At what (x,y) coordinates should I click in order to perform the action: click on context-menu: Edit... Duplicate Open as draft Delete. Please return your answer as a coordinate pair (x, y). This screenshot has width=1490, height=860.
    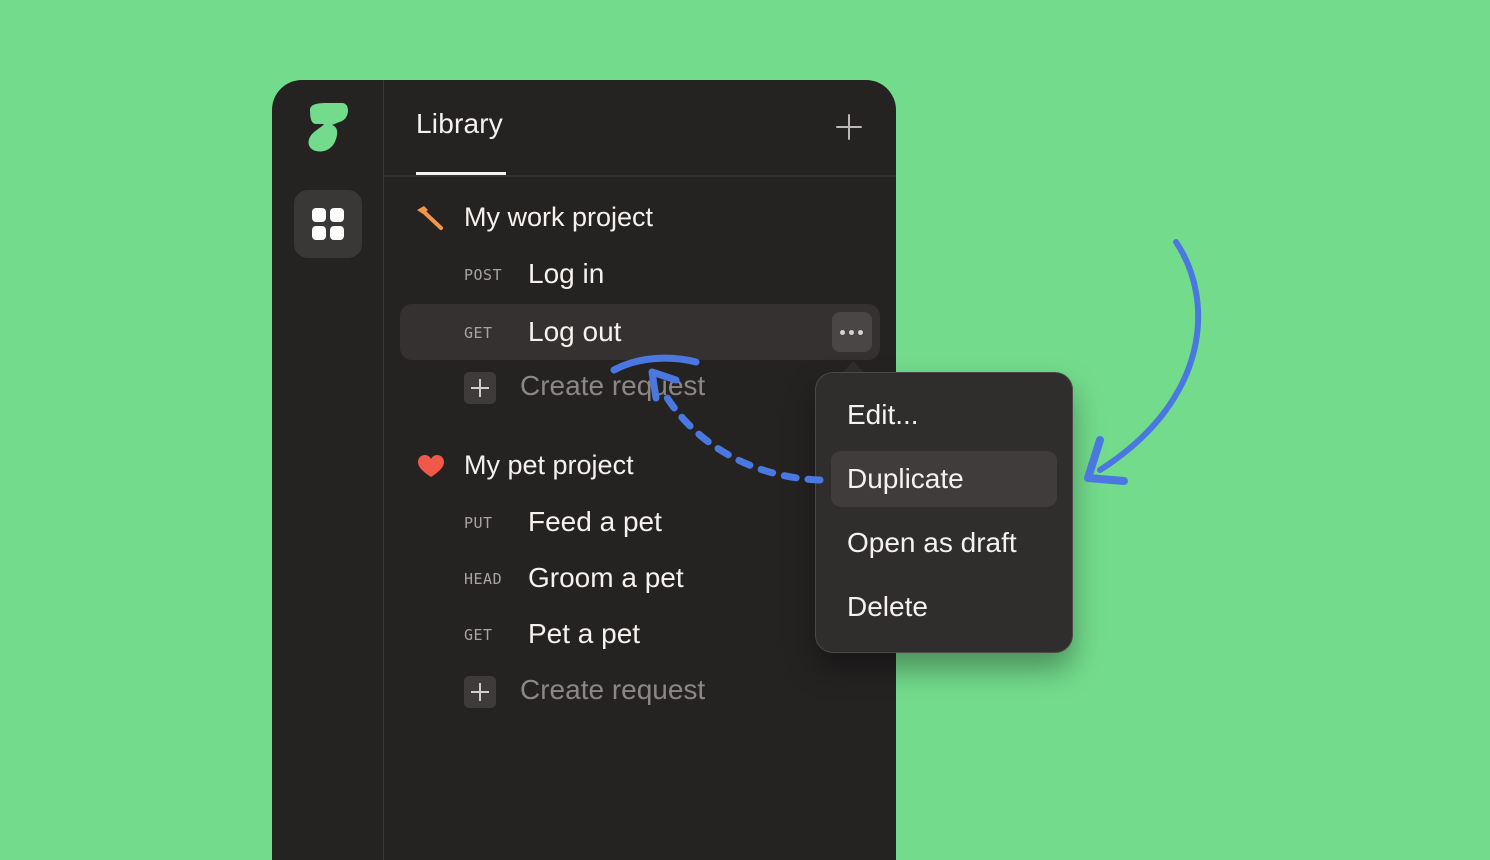
    Looking at the image, I should click on (944, 512).